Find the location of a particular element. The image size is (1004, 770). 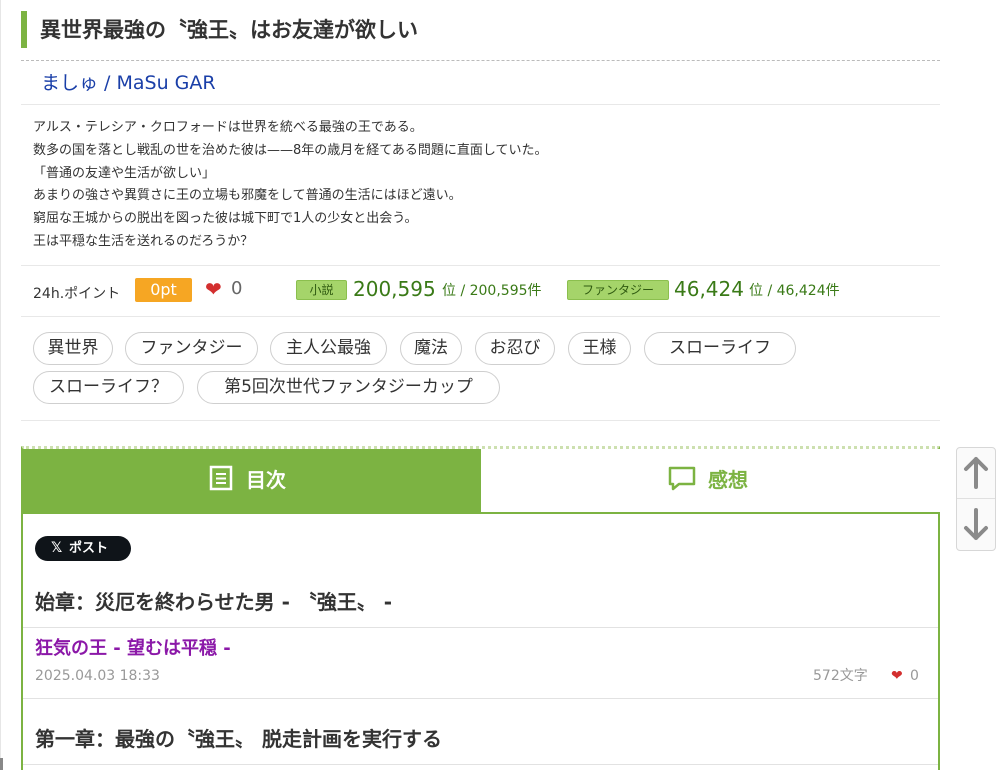

tag-item: 主人公最強 is located at coordinates (328, 348).